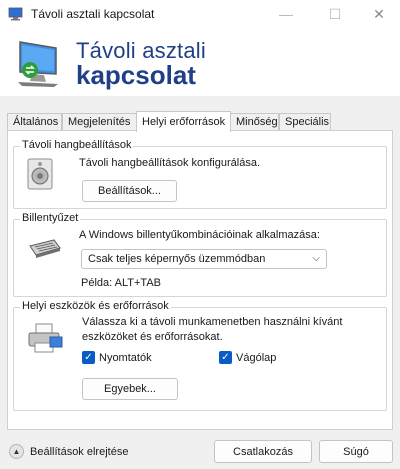  What do you see at coordinates (335, 14) in the screenshot?
I see `maximize-button: ☐` at bounding box center [335, 14].